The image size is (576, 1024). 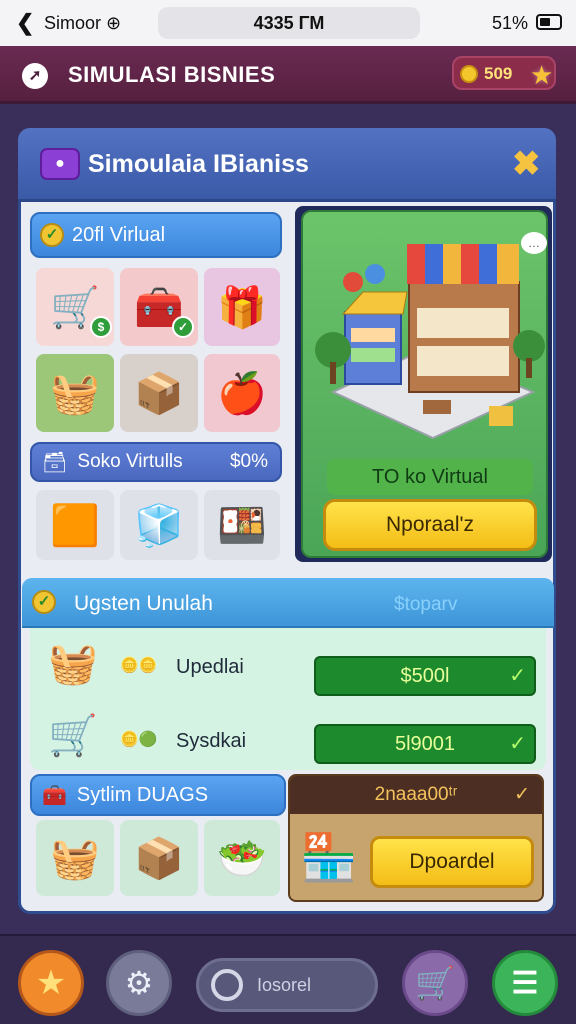 I want to click on check-badge-icon: ✓, so click(x=183, y=327).